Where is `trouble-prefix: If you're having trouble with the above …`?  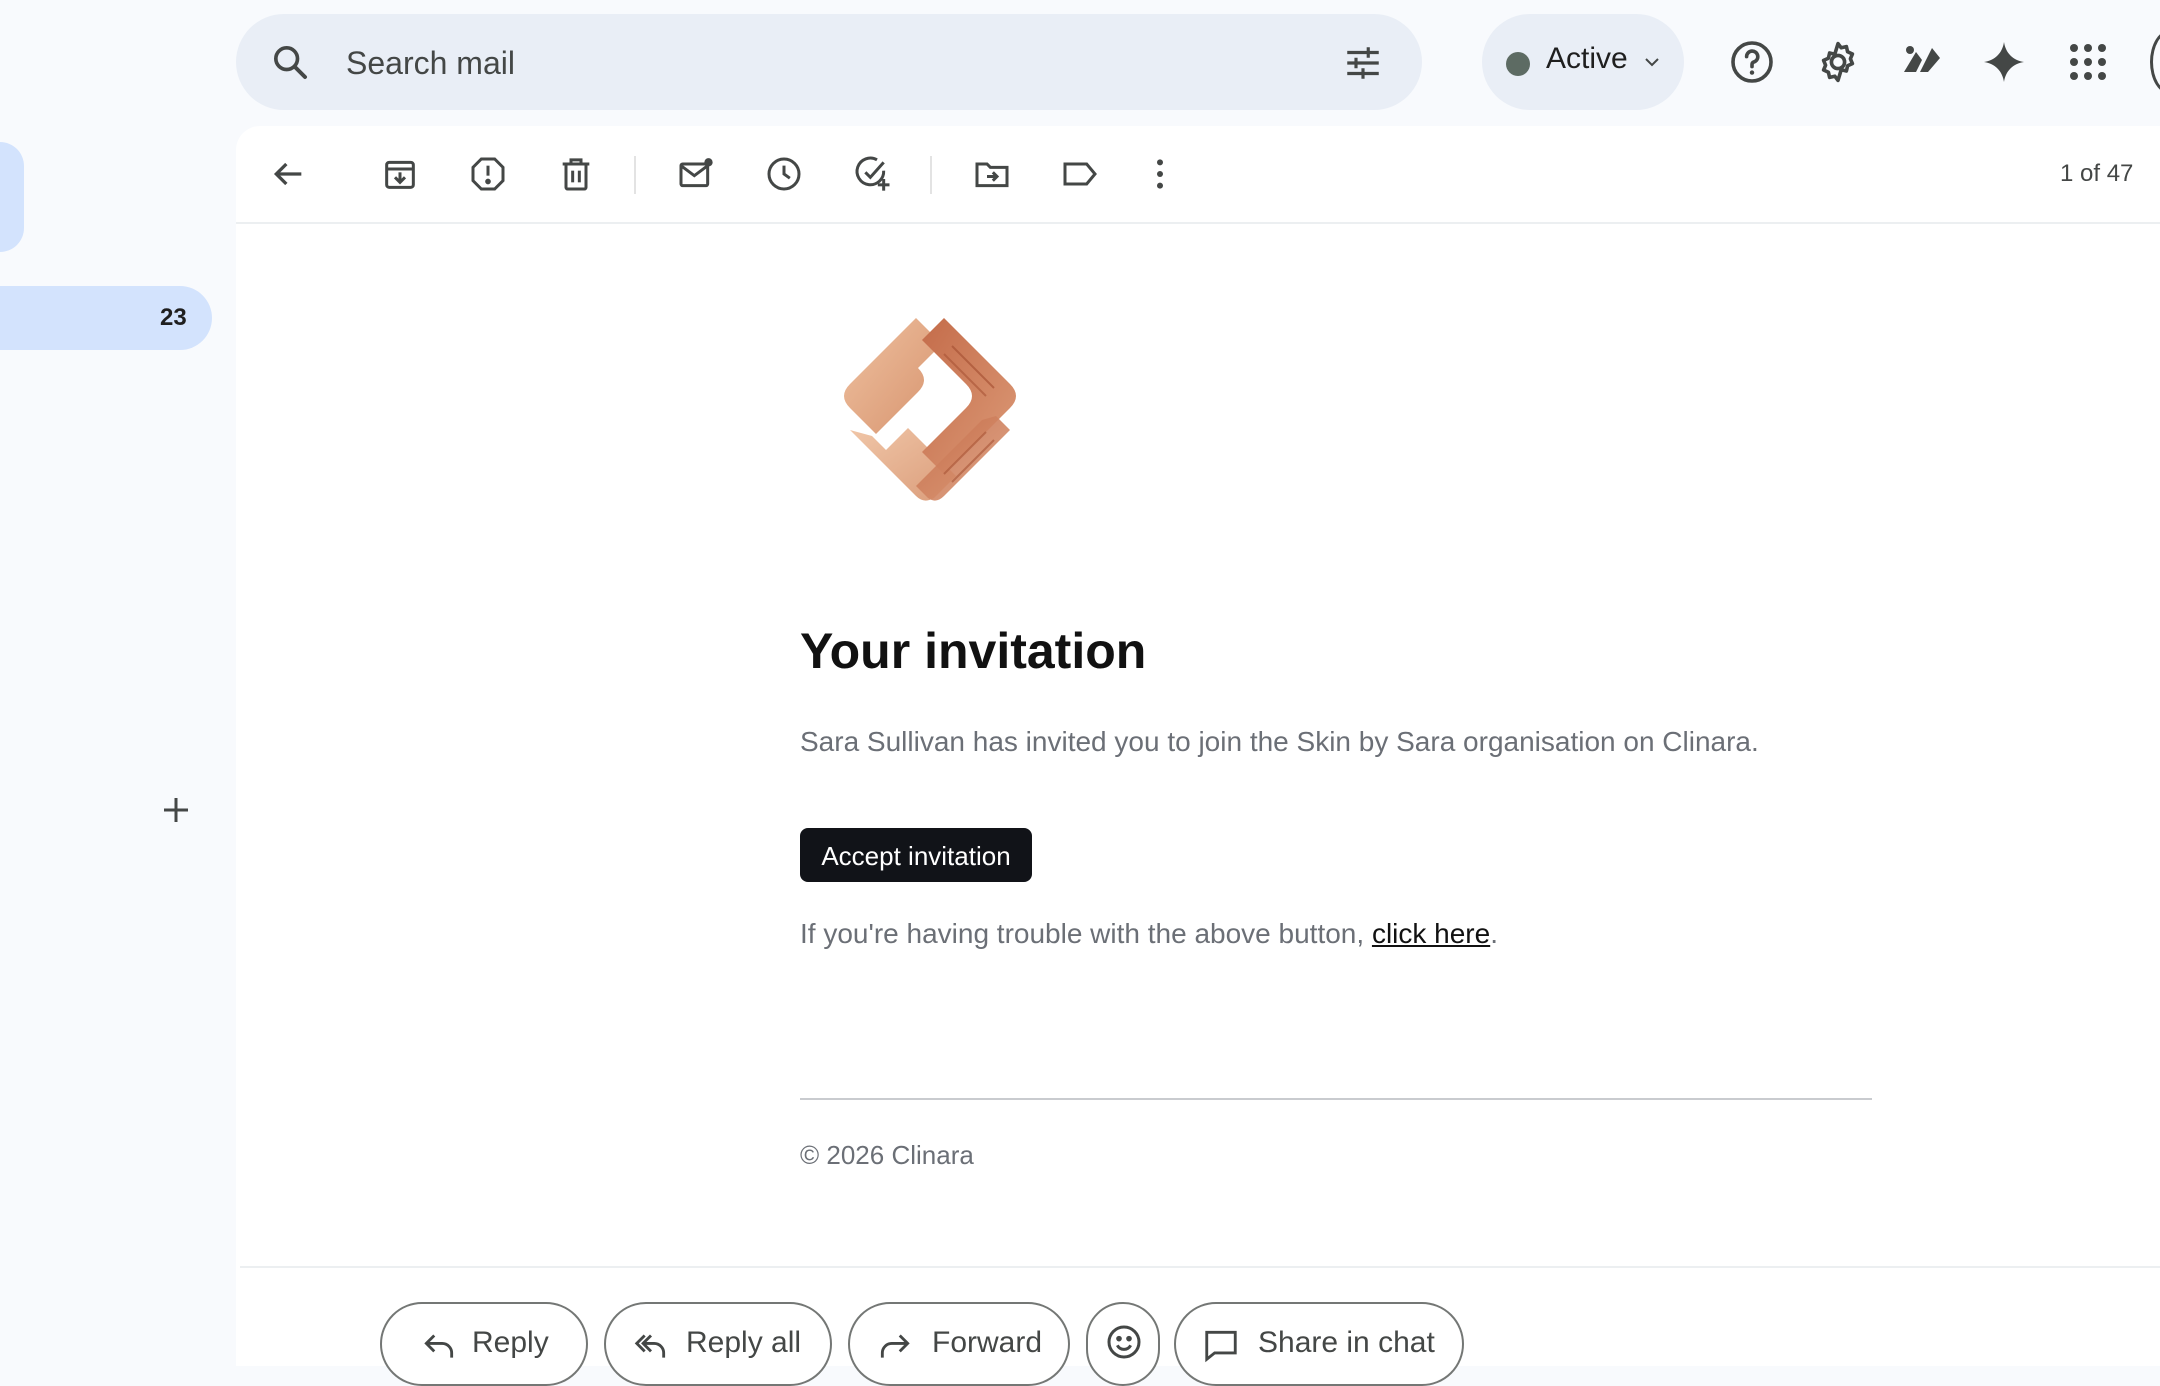
trouble-prefix: If you're having trouble with the above … is located at coordinates (1086, 933).